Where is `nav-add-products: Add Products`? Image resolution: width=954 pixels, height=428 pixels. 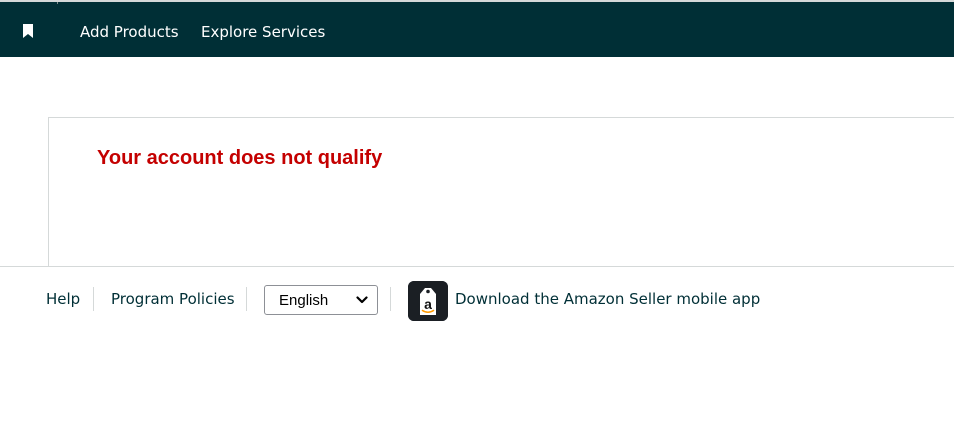
nav-add-products: Add Products is located at coordinates (129, 32).